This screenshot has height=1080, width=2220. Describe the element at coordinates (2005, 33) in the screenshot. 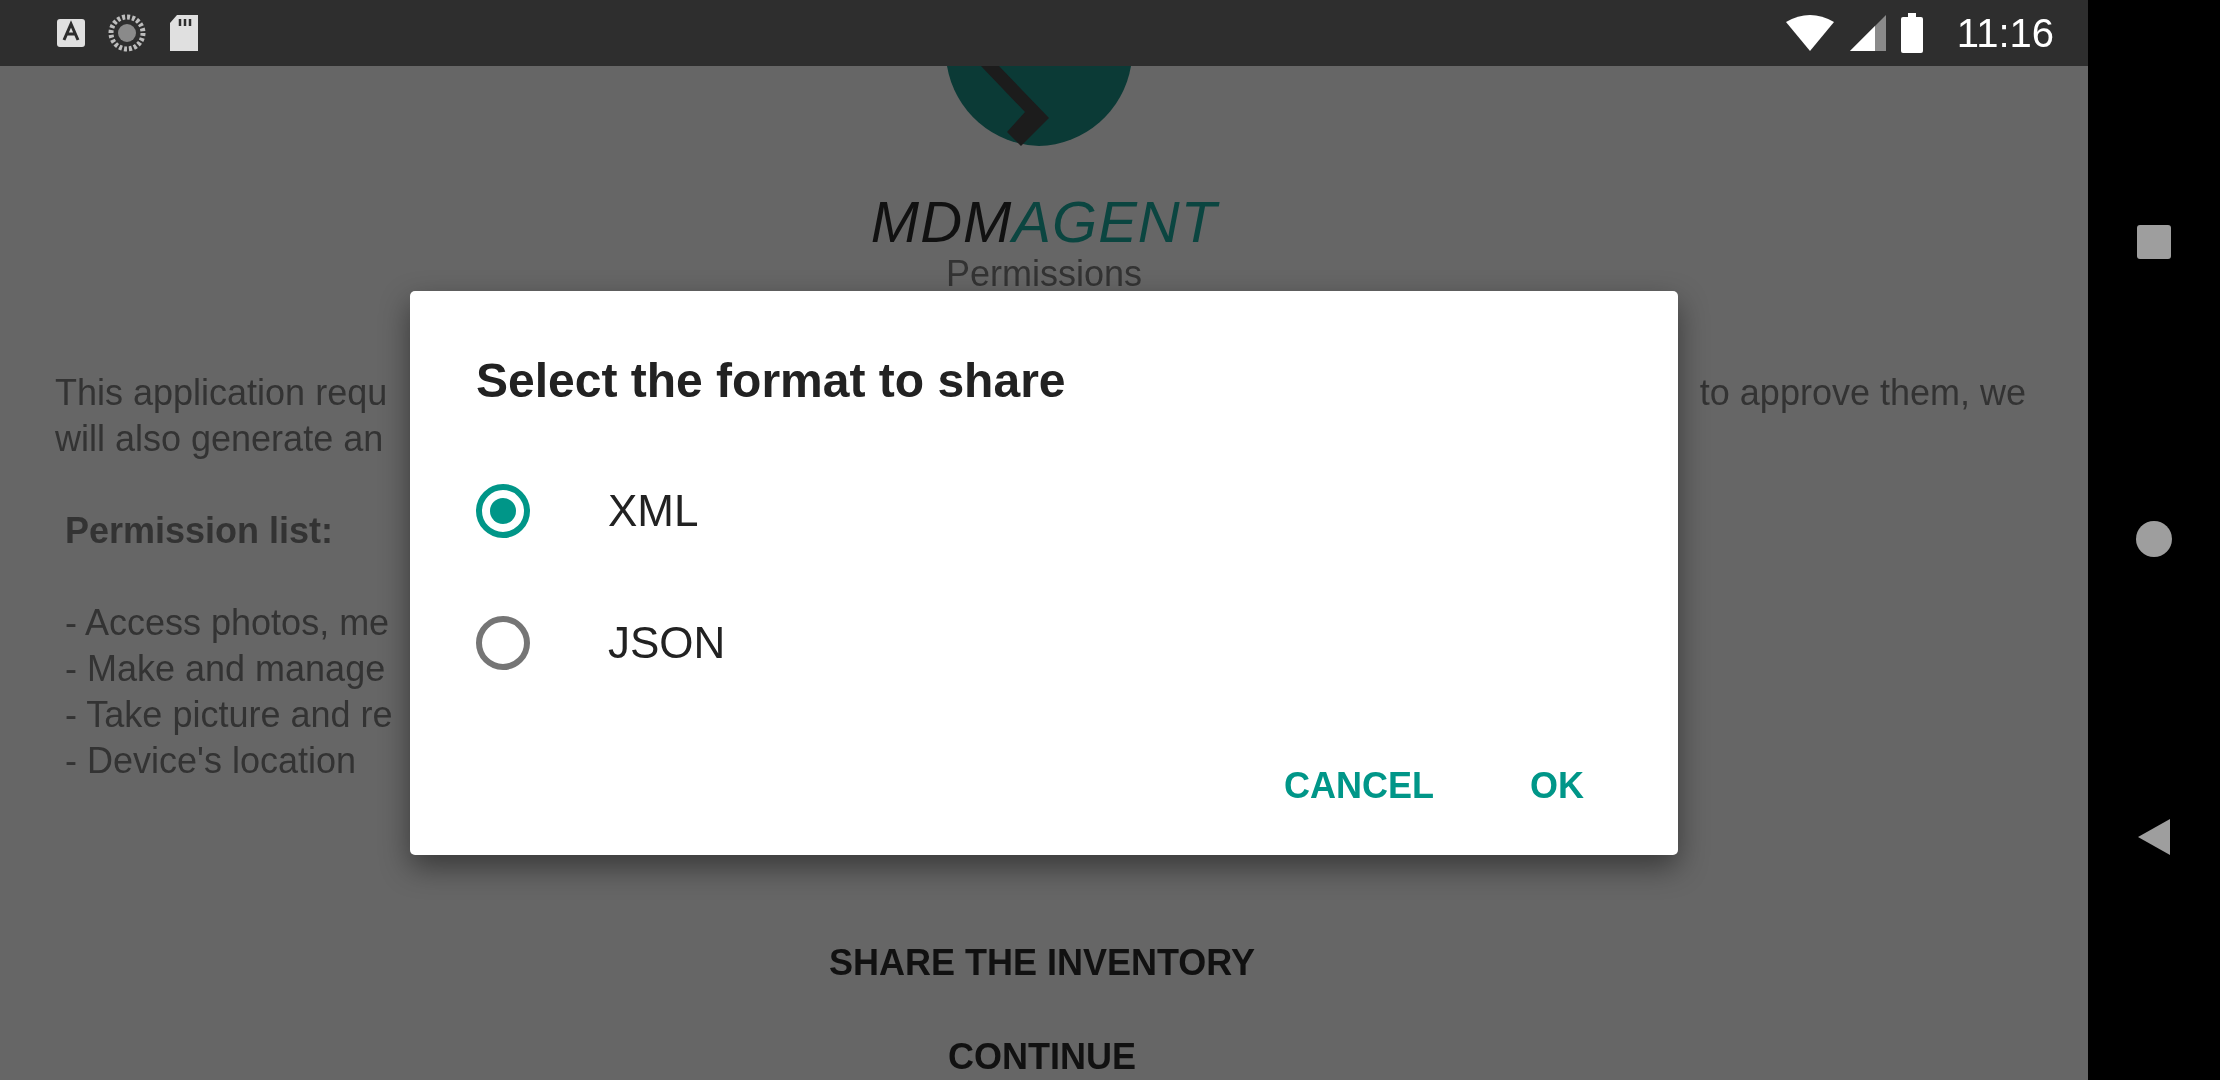

I see `clock: 11:16` at that location.